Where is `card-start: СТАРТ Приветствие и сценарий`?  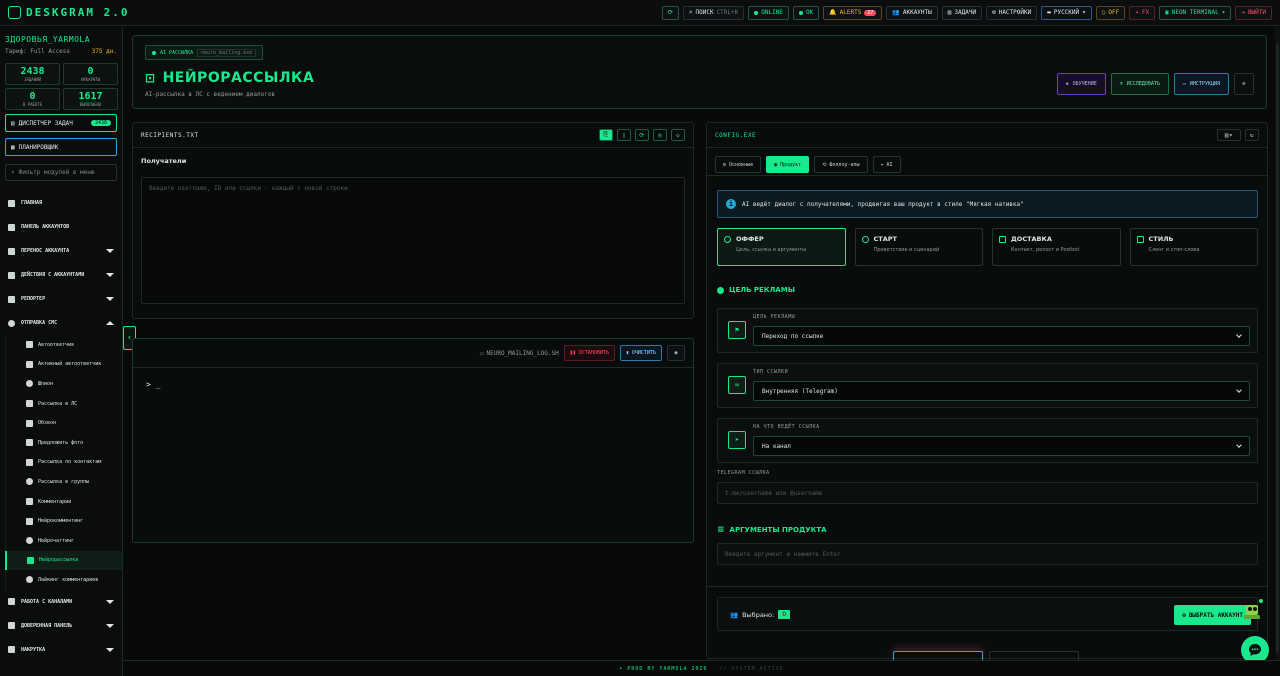
card-start: СТАРТ Приветствие и сценарий is located at coordinates (918, 247).